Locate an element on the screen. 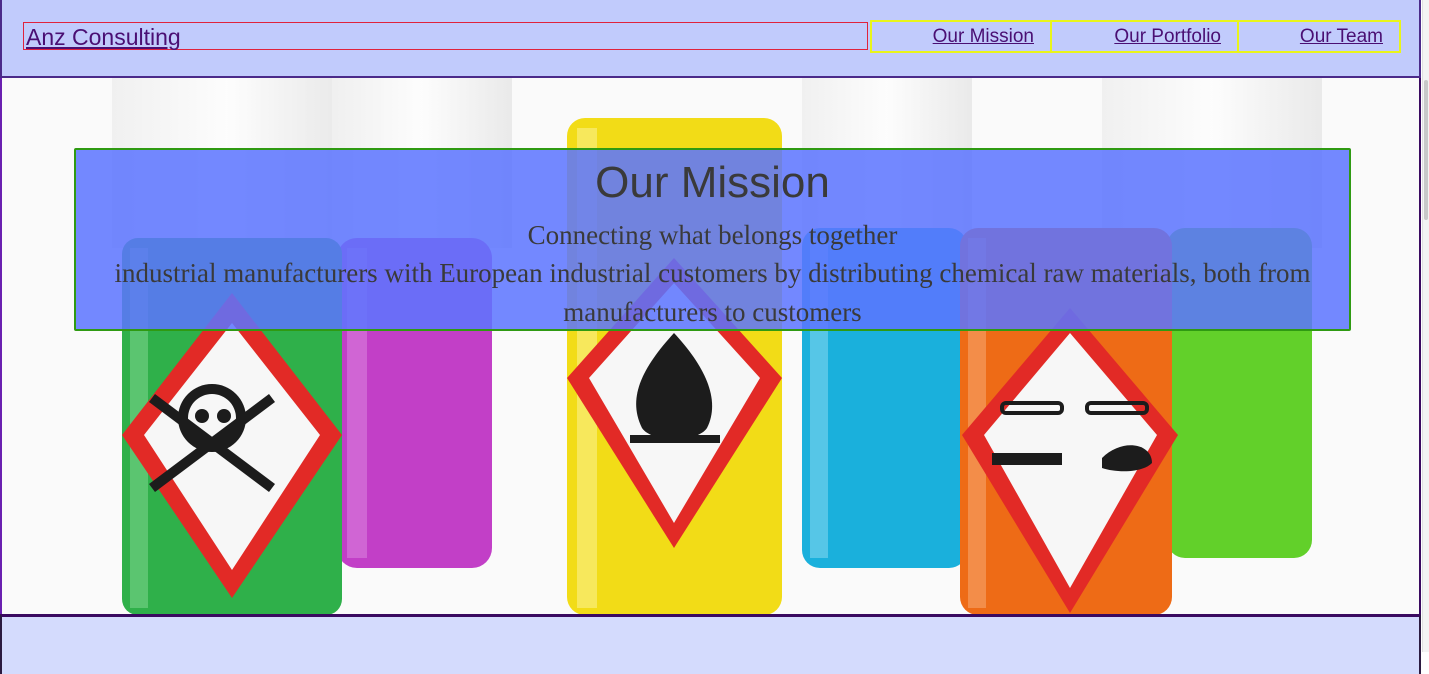 This screenshot has height=674, width=1429. main-nav: Our Mission Our Portfolio Our Team is located at coordinates (1135, 36).